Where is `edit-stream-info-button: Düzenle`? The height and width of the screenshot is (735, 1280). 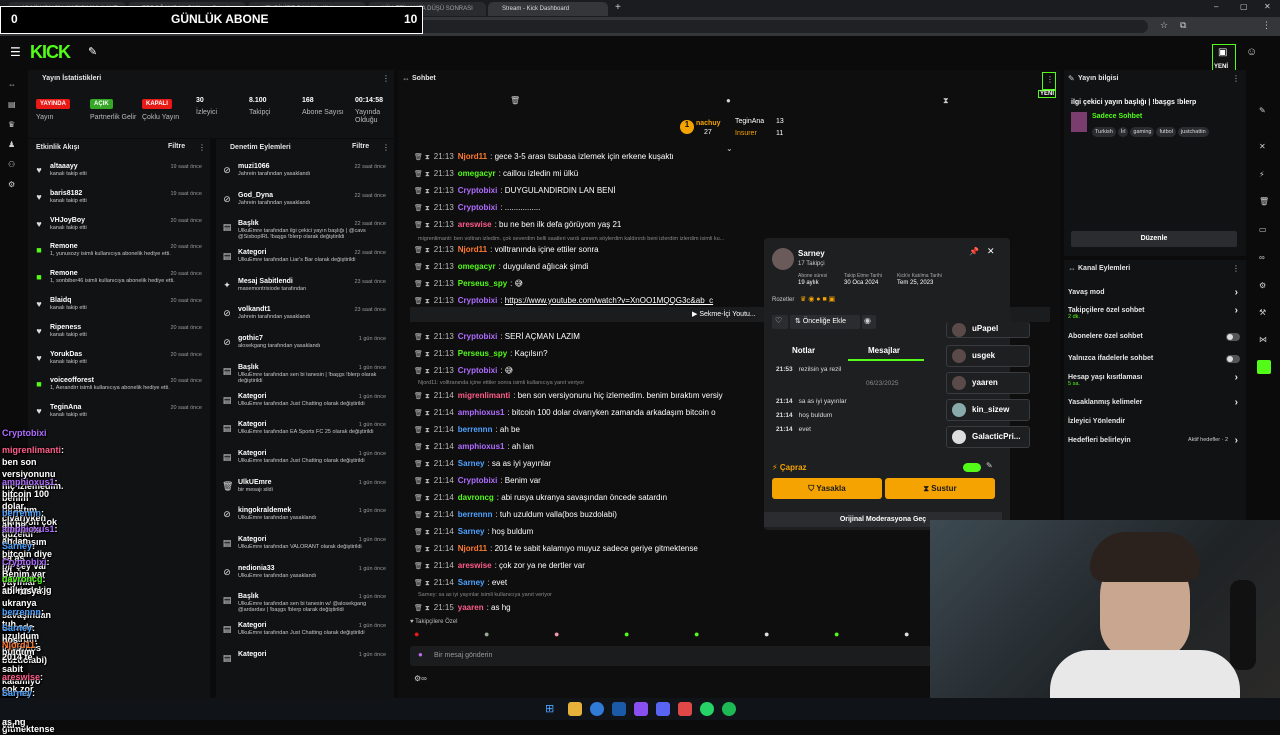 edit-stream-info-button: Düzenle is located at coordinates (1154, 239).